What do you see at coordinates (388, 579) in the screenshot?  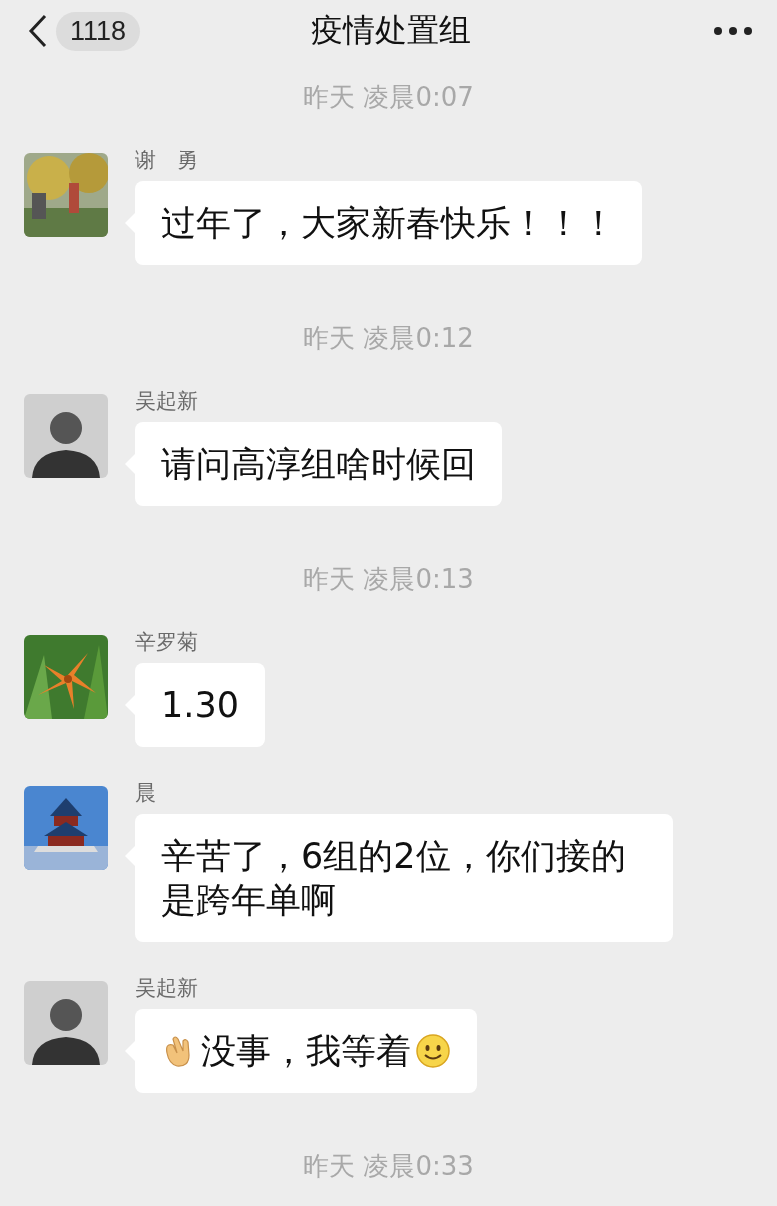 I see `timestamp: 昨天 凌晨0:13` at bounding box center [388, 579].